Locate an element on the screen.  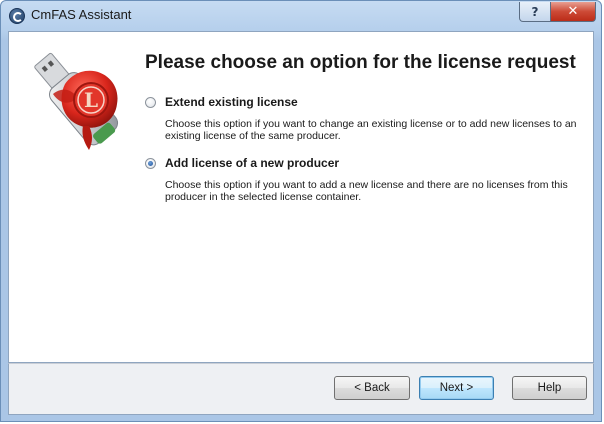
close-button: ✕ is located at coordinates (573, 12).